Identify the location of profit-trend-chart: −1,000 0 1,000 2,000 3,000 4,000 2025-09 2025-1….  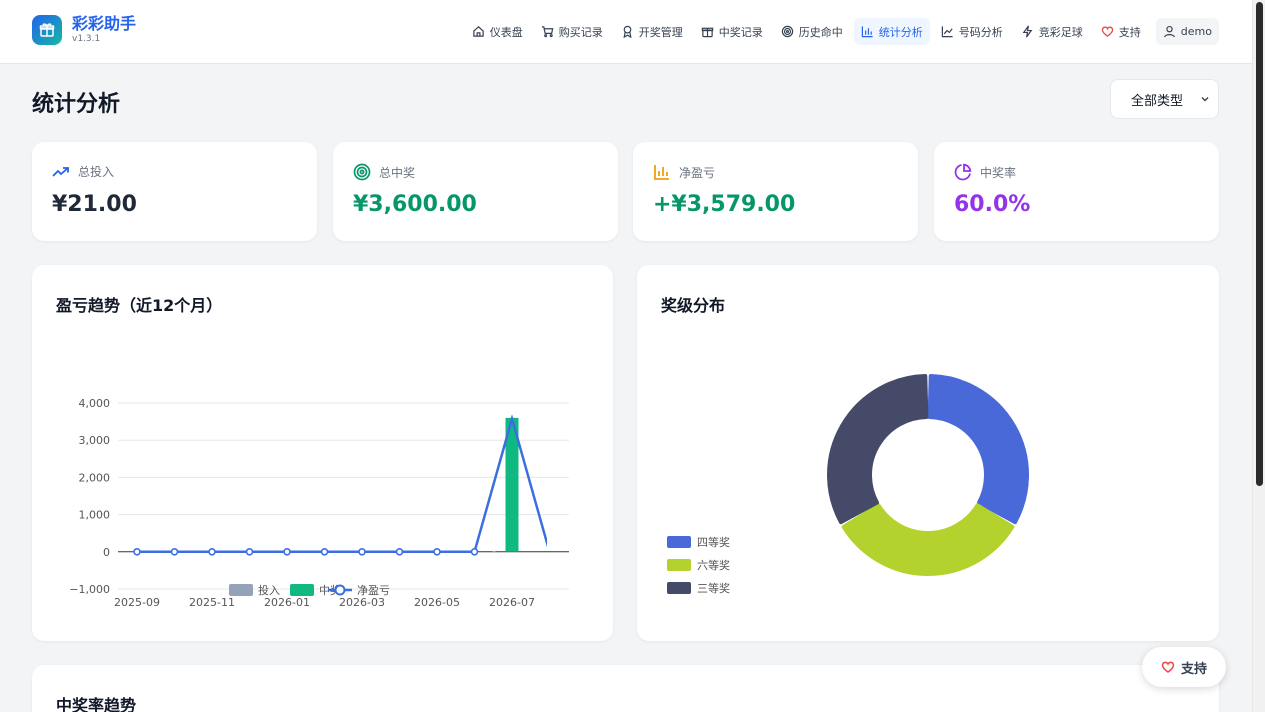
(319, 503).